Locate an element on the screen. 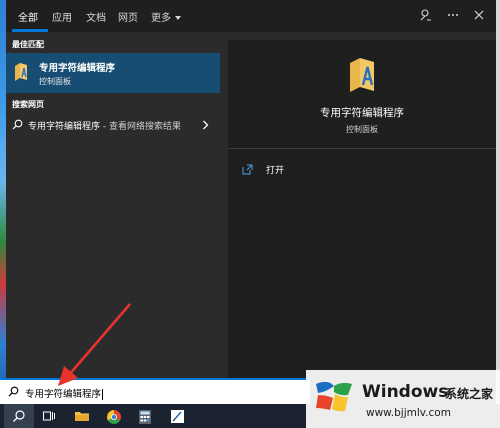 Image resolution: width=500 pixels, height=428 pixels. taskbar-file-explorer is located at coordinates (81, 416).